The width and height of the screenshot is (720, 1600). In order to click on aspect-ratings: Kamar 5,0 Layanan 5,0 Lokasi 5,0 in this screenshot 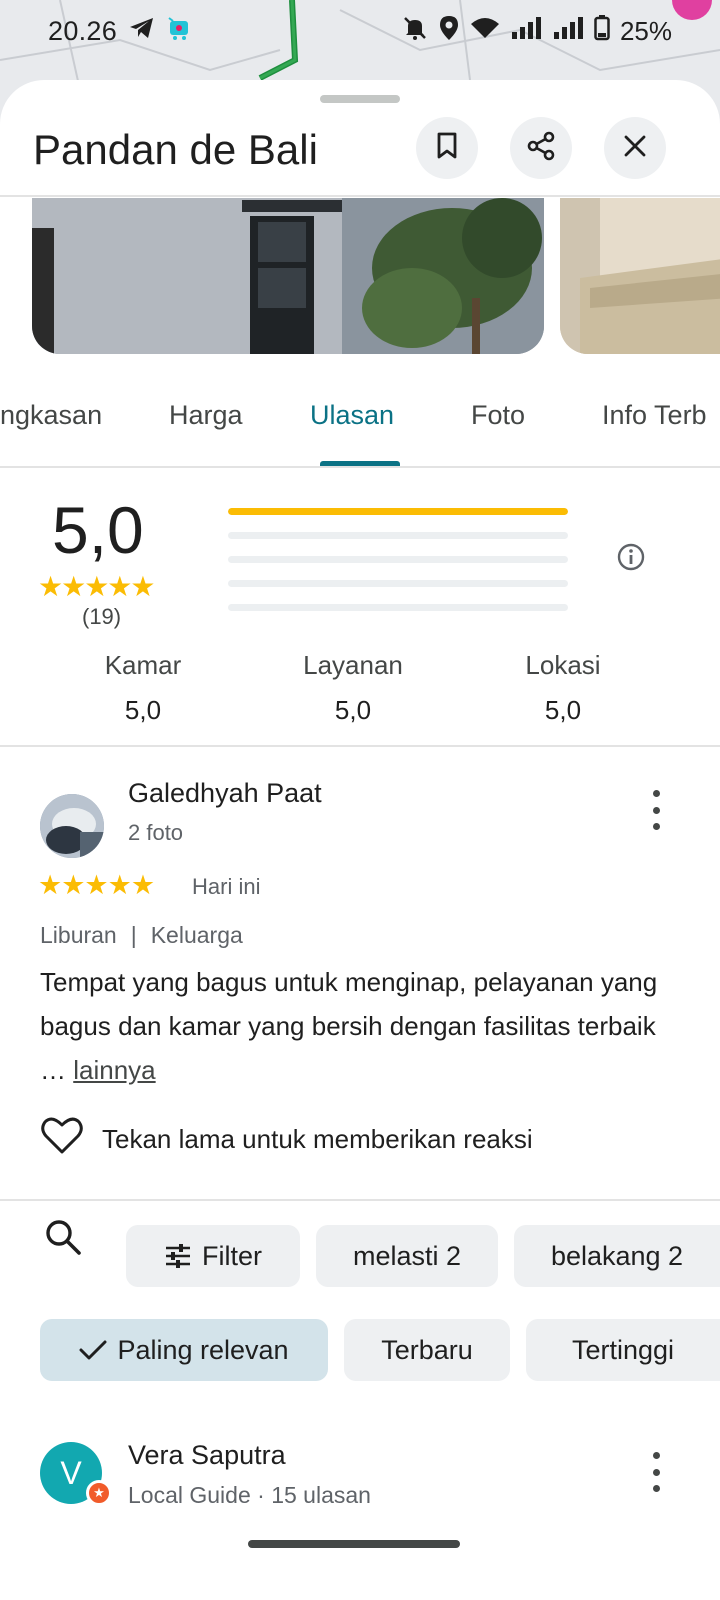, I will do `click(360, 690)`.